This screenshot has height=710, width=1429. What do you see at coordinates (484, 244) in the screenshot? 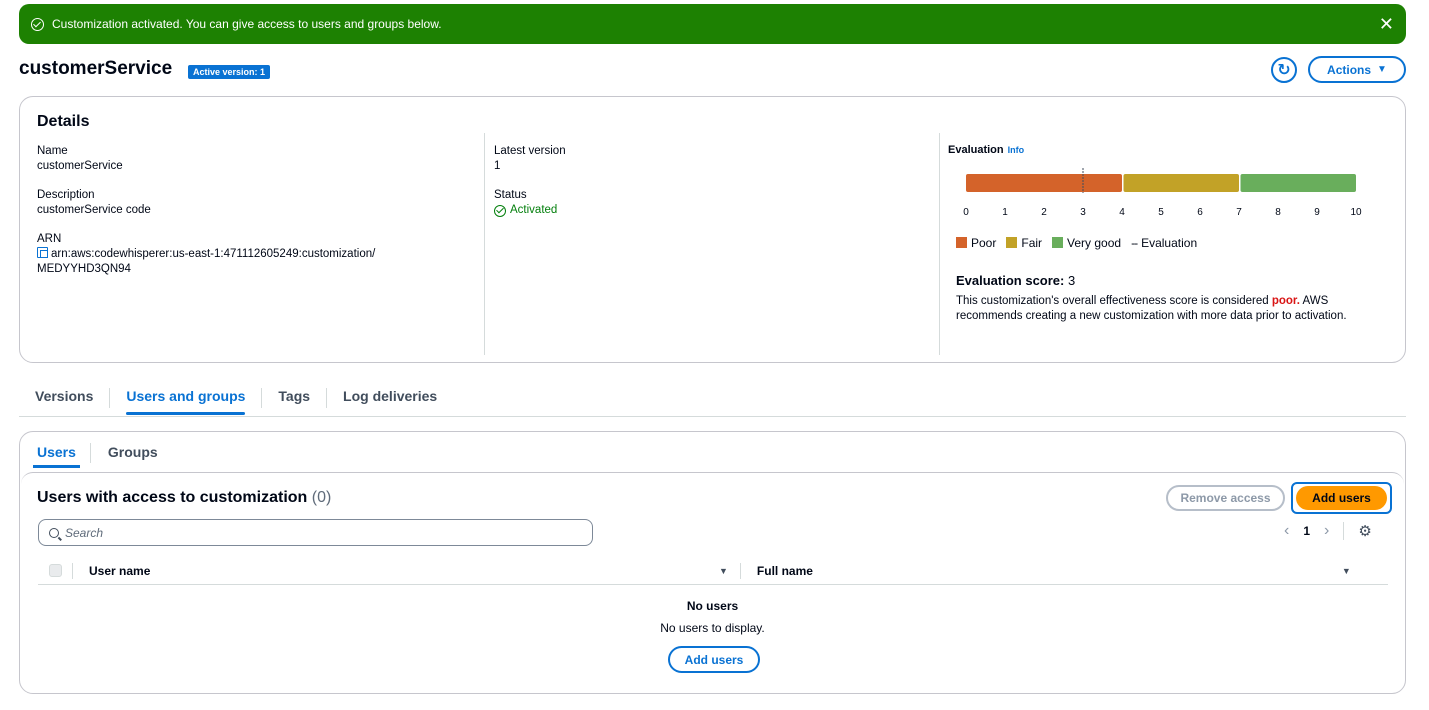
I see `column-divider` at bounding box center [484, 244].